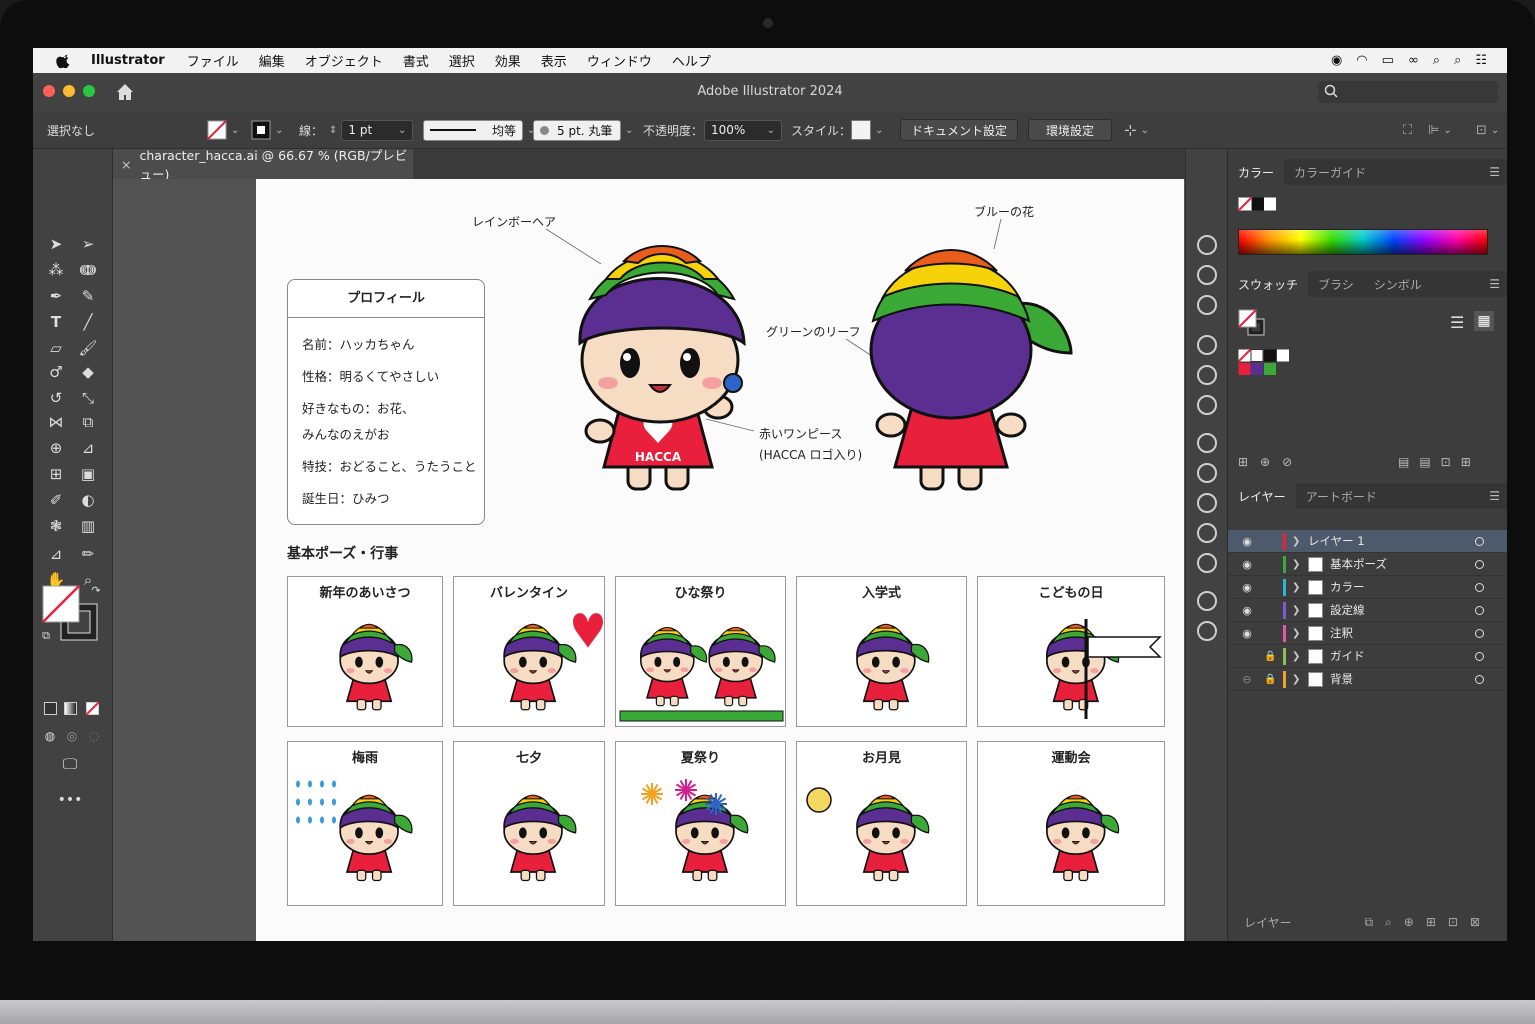 The image size is (1535, 1024). Describe the element at coordinates (1341, 496) in the screenshot. I see `tab-artboards: アートボード` at that location.